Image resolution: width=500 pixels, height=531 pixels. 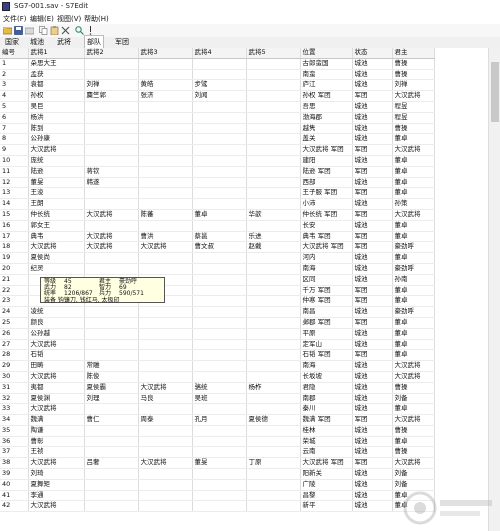 I want to click on cell-id: 13, so click(x=14, y=193).